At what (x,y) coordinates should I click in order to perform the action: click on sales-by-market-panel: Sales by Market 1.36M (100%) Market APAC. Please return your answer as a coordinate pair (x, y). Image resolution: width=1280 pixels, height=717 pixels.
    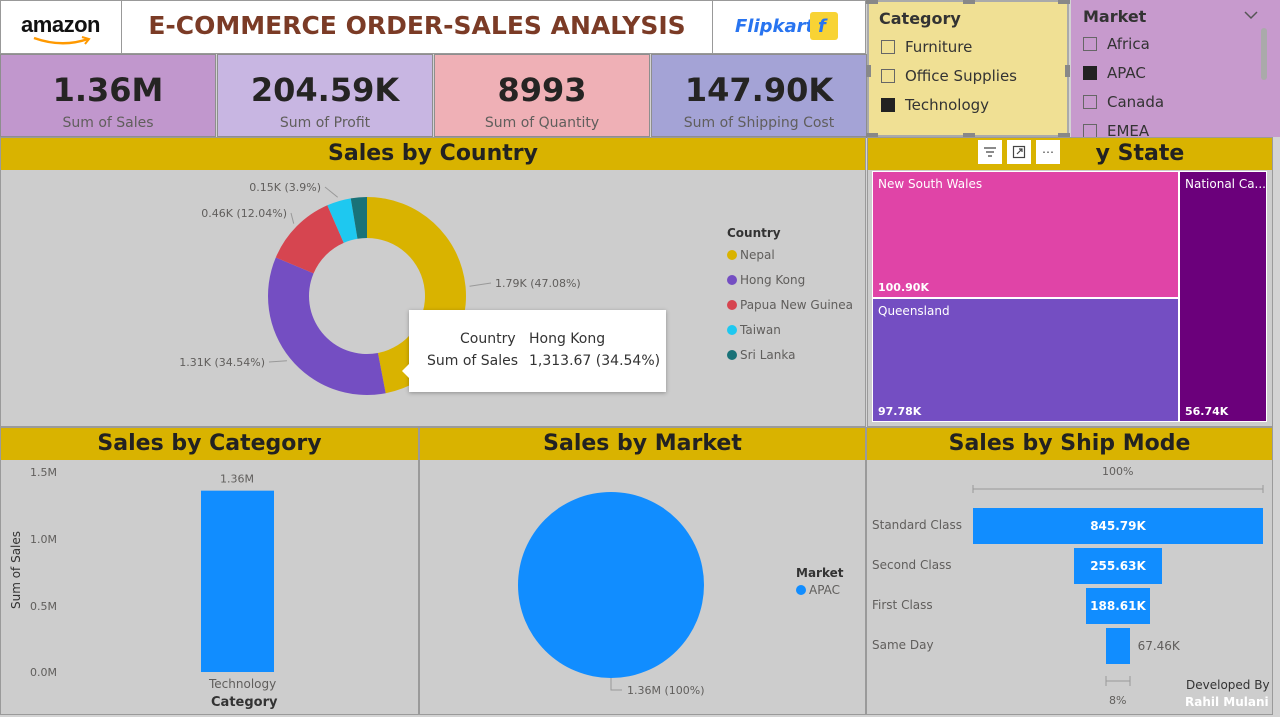
    Looking at the image, I should click on (642, 571).